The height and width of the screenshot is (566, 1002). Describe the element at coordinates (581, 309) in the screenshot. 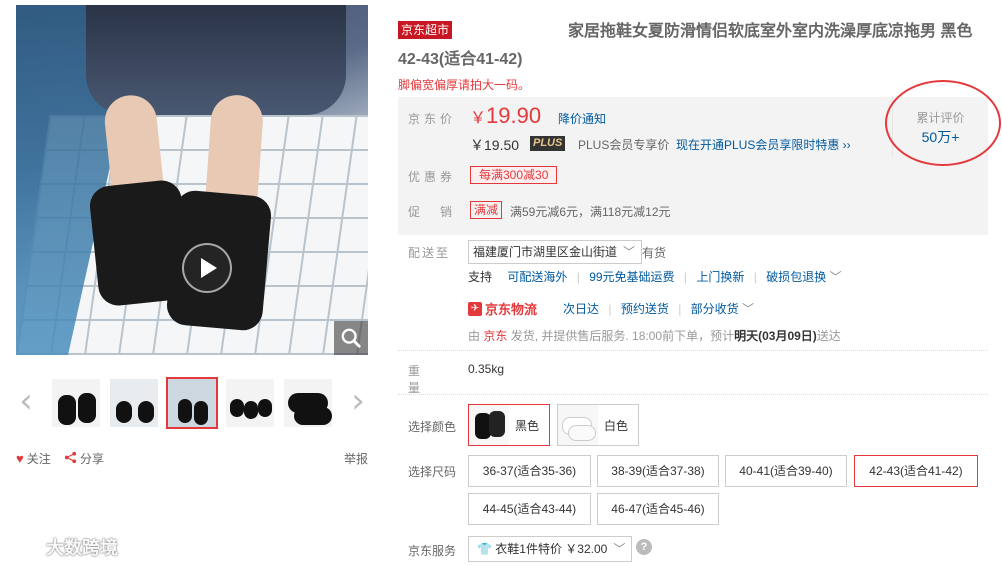

I see `logistics-next-day: 次日达` at that location.